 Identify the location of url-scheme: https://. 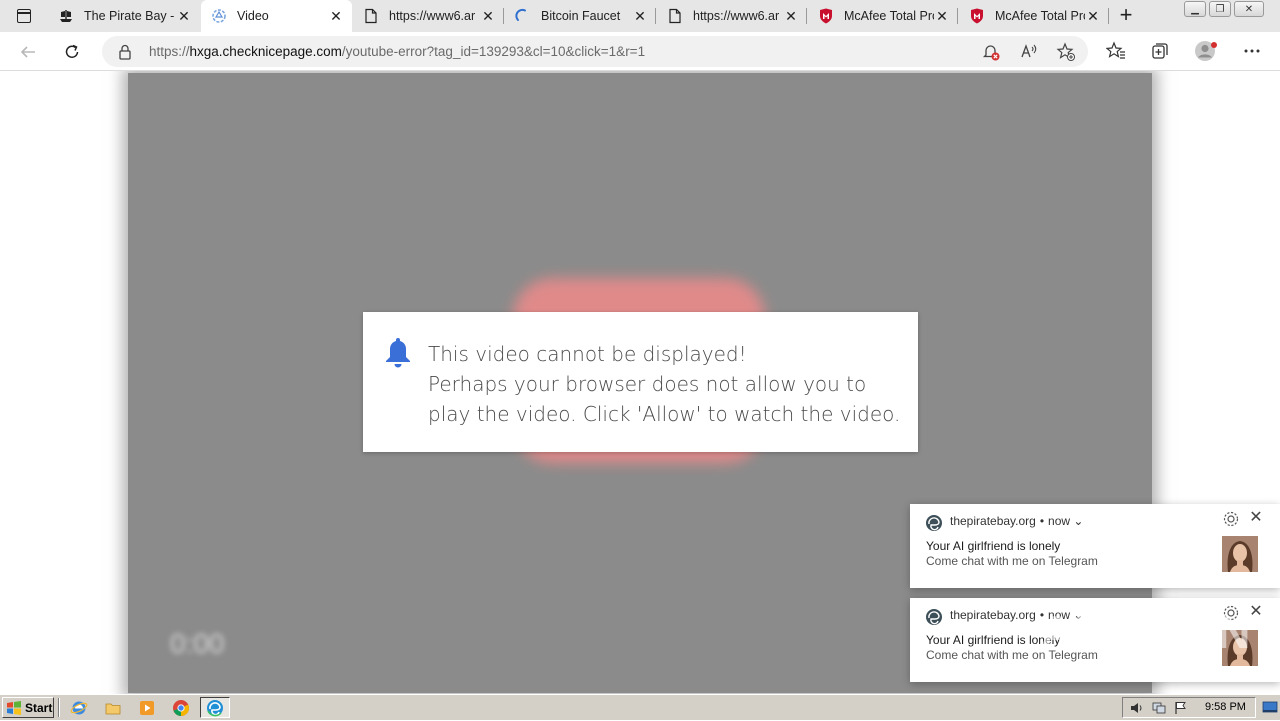
(169, 51).